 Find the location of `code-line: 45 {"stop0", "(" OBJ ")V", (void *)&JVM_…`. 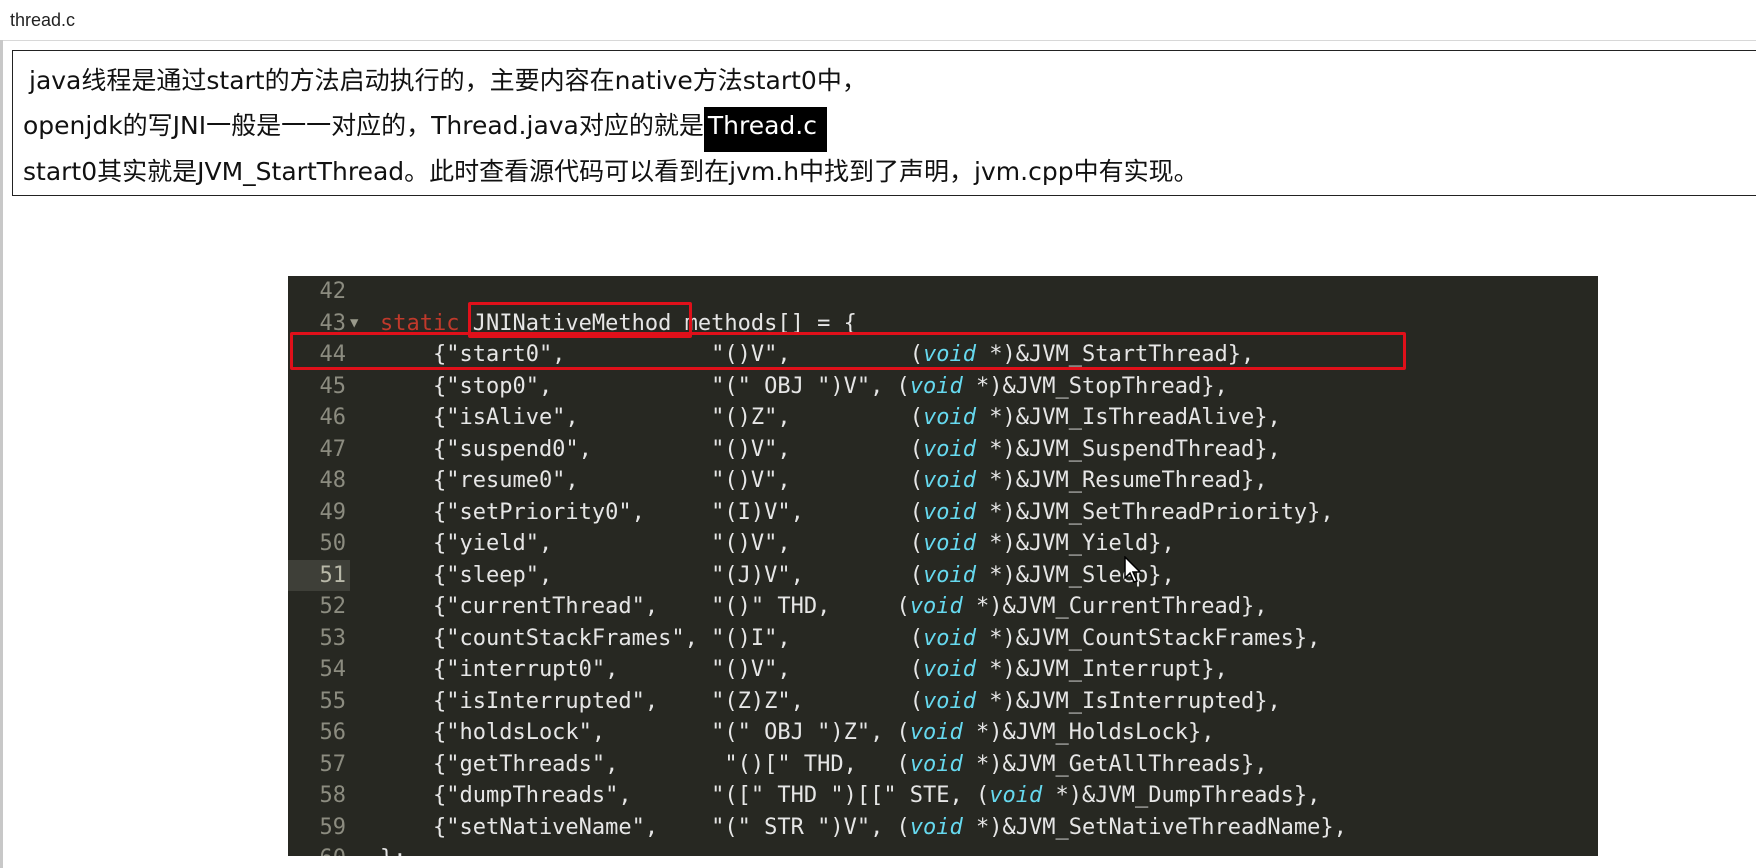

code-line: 45 {"stop0", "(" OBJ ")V", (void *)&JVM_… is located at coordinates (943, 387).